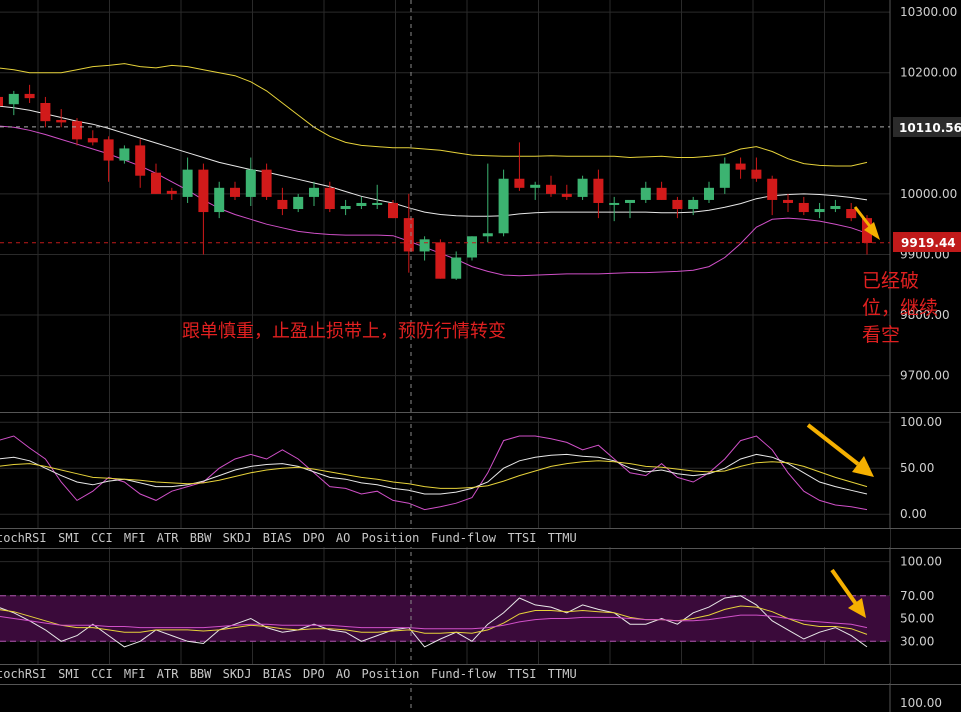  What do you see at coordinates (928, 194) in the screenshot?
I see `axis-tick-label: 10000.00` at bounding box center [928, 194].